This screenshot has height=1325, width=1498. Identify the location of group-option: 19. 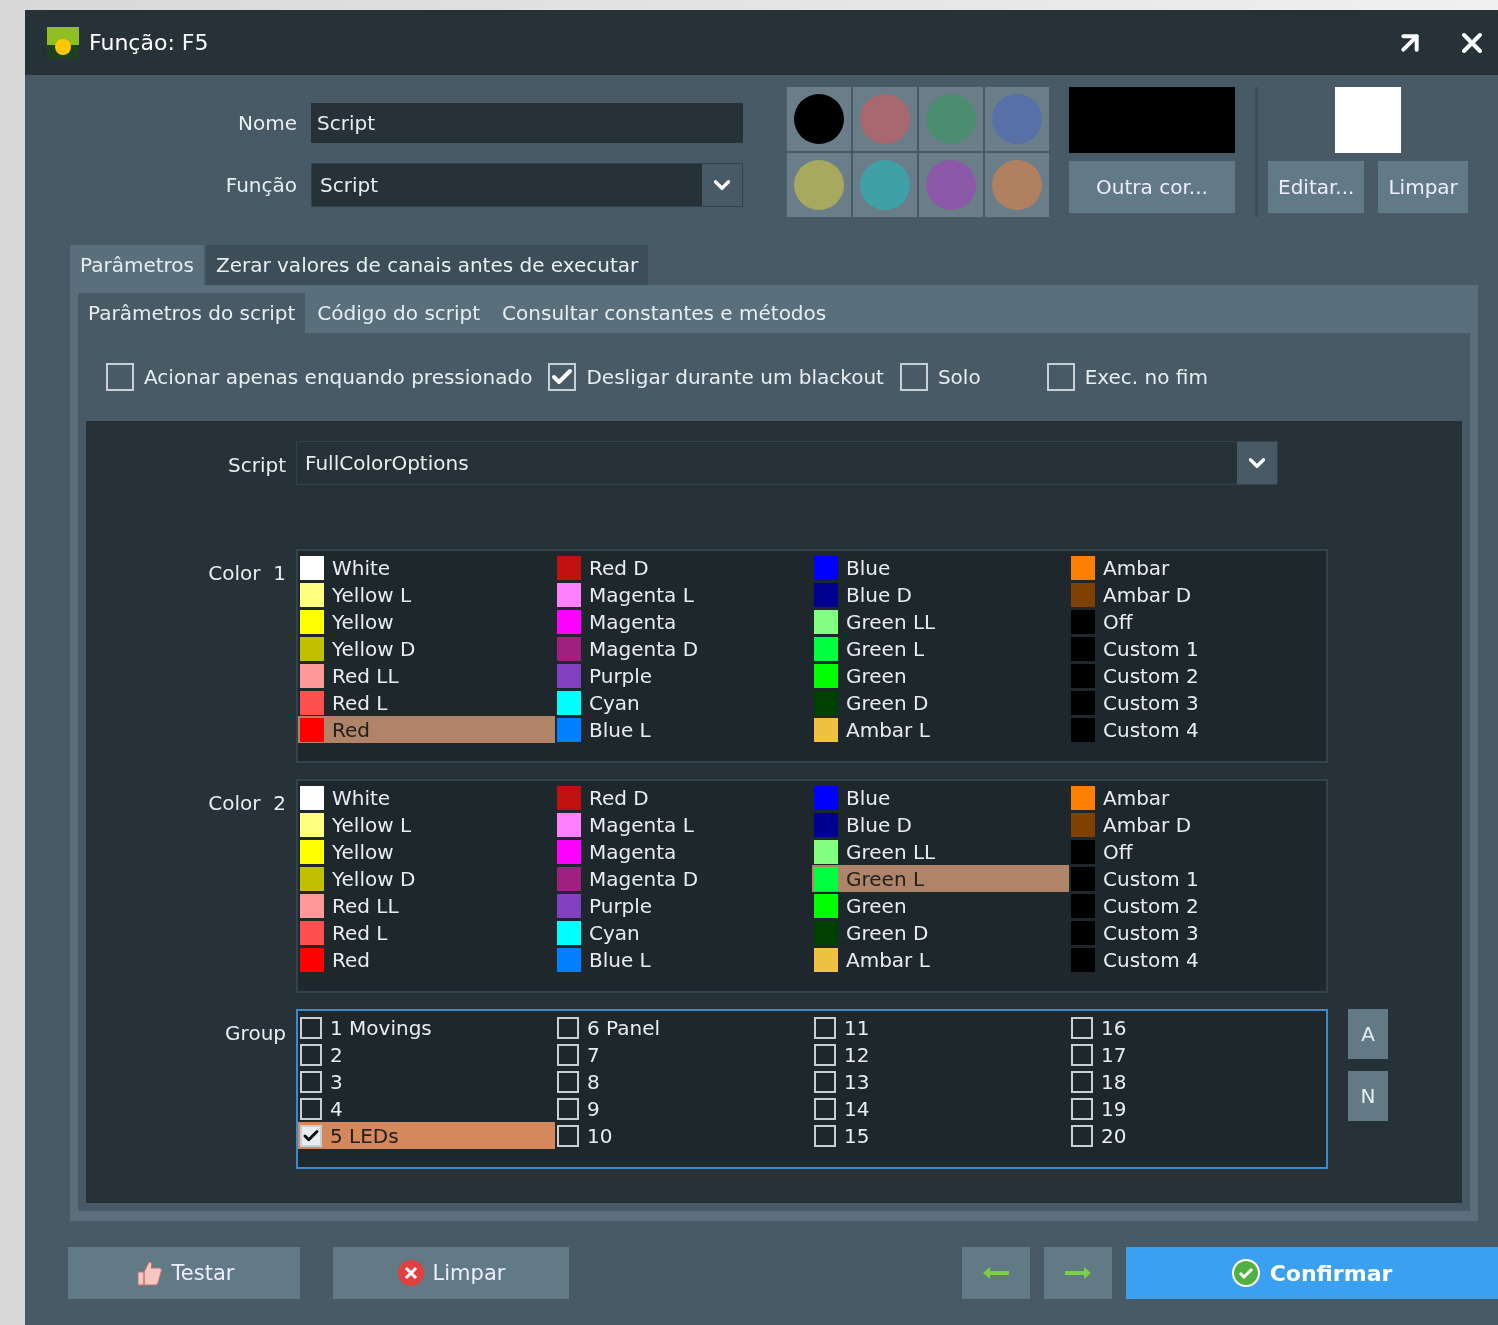
(1197, 1108).